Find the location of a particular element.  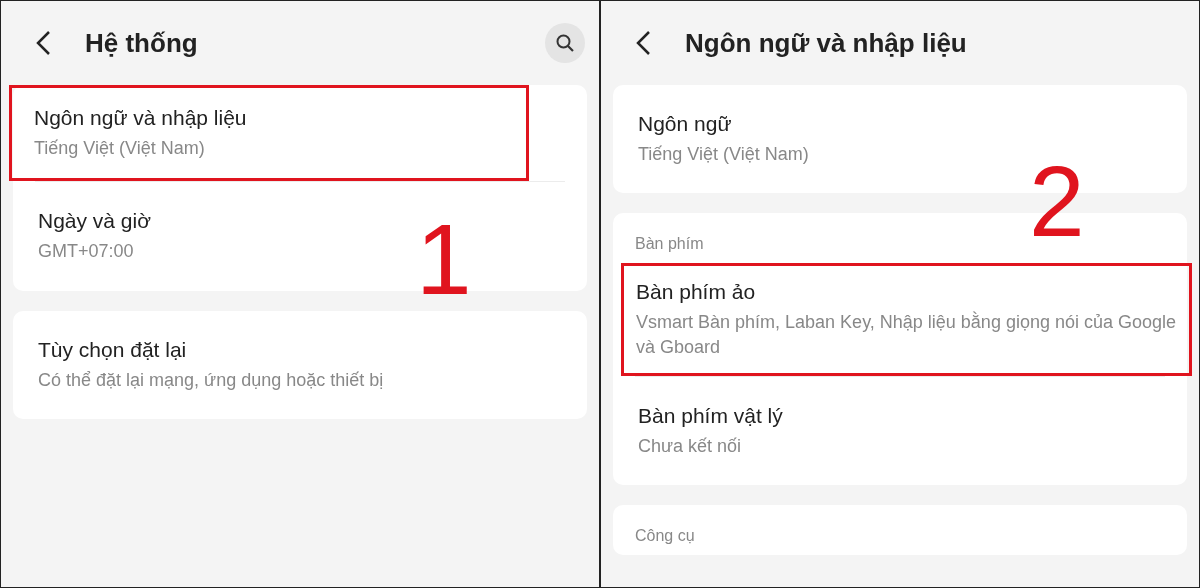

settings-item: Tùy chọn đặt lại Có thể đặt lại mạng, ứng dụng hoặc thiết bị is located at coordinates (211, 364).